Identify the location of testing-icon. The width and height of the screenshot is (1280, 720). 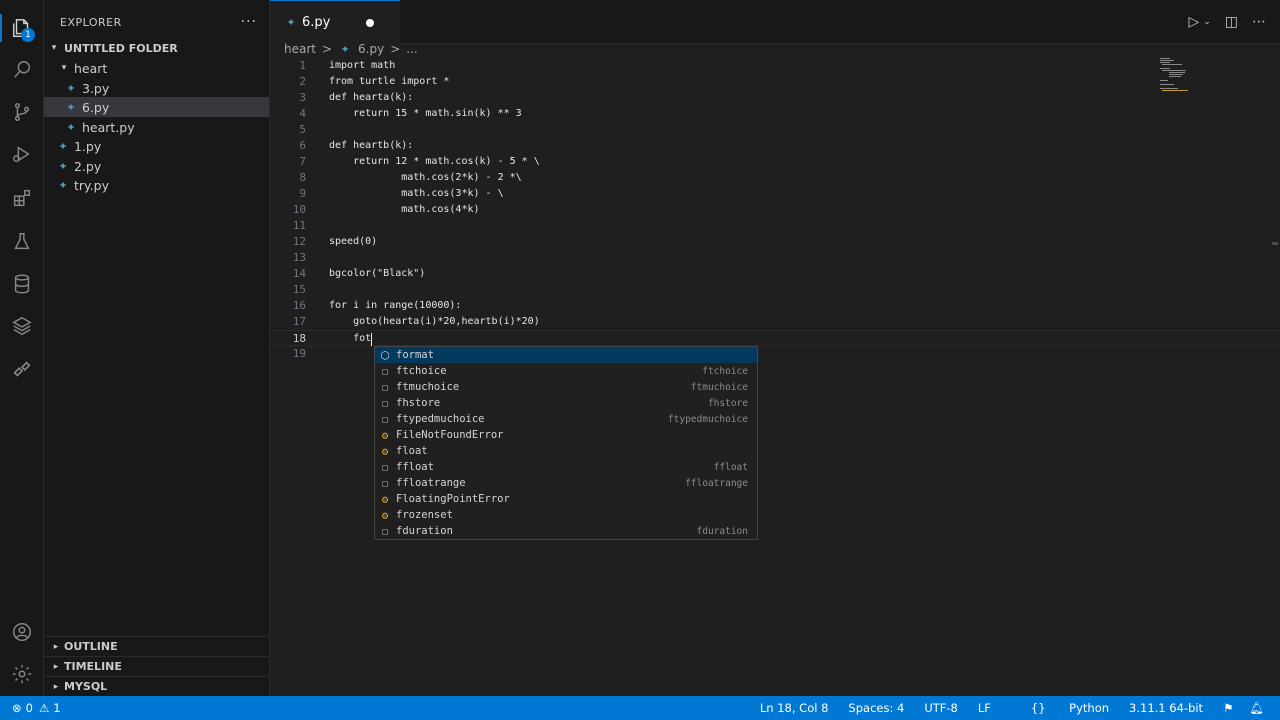
(22, 242).